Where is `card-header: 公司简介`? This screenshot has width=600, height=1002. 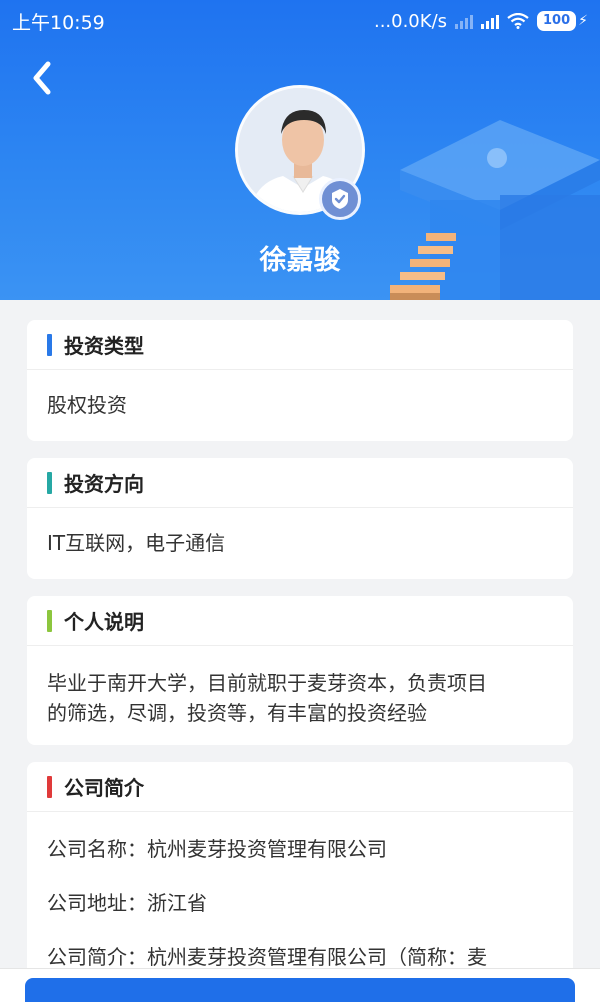
card-header: 公司简介 is located at coordinates (300, 787).